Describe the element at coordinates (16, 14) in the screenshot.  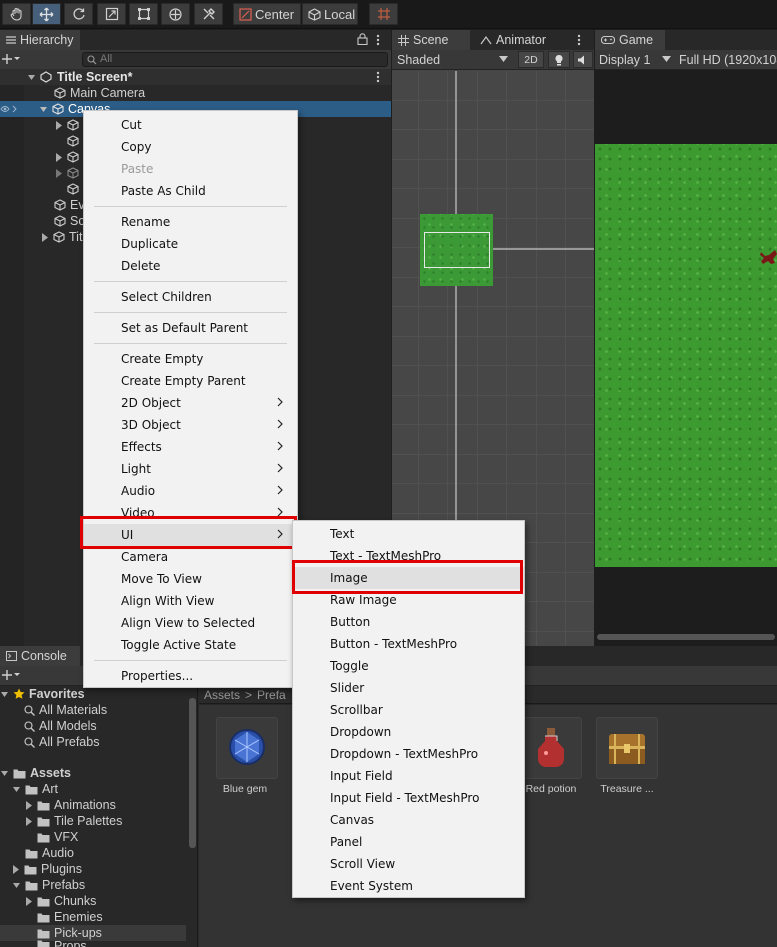
I see `hand-tool-button` at that location.